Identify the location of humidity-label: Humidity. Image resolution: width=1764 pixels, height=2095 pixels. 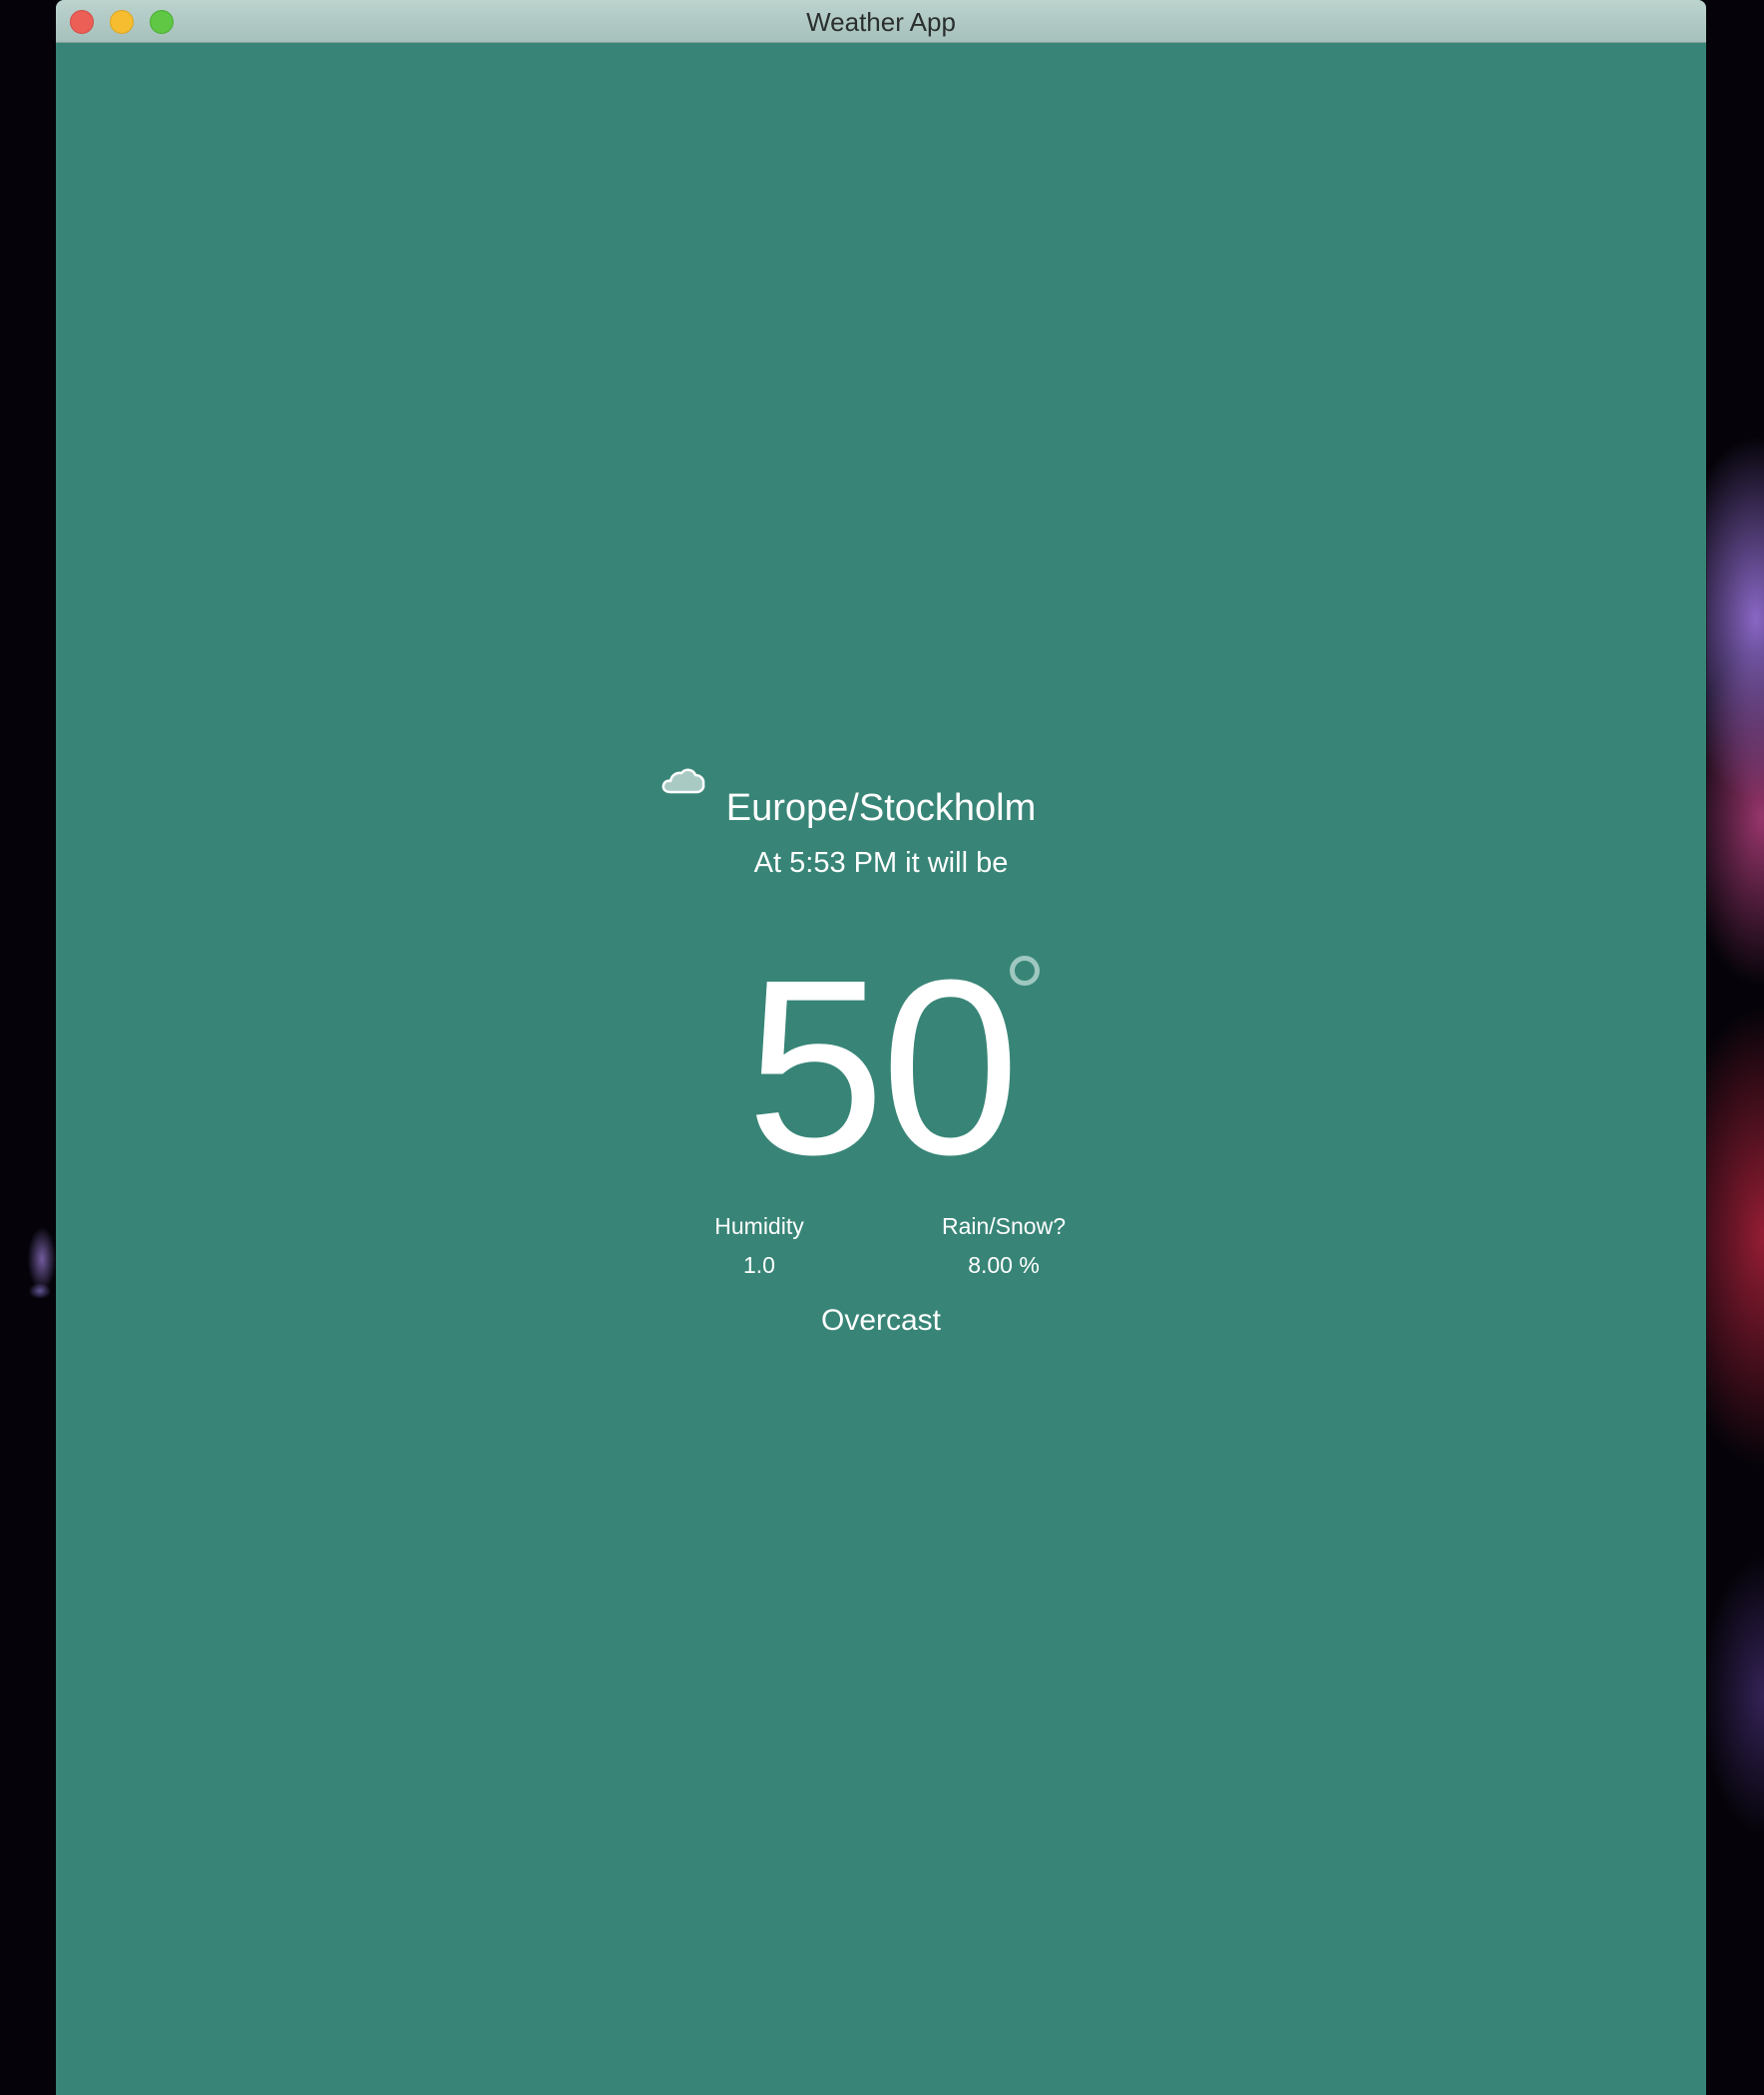
(759, 1226).